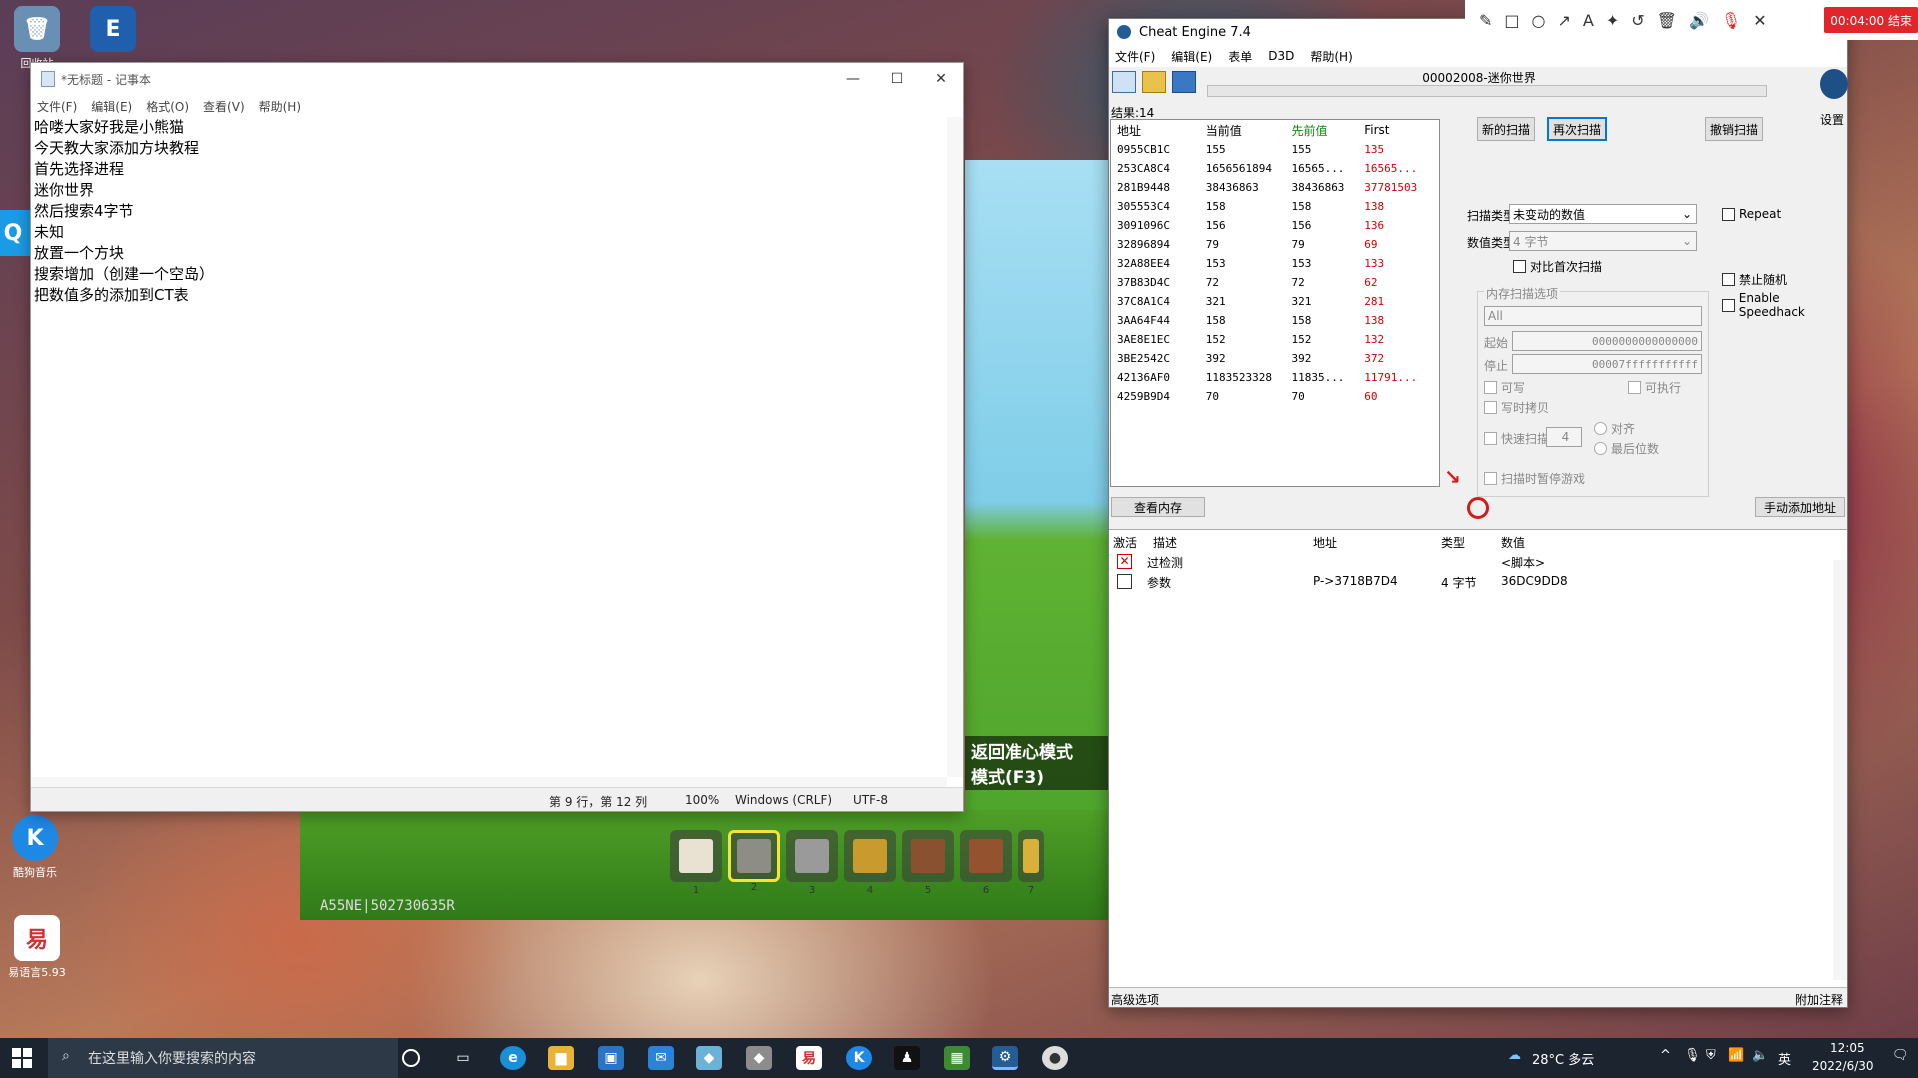 The image size is (1918, 1078). I want to click on stop-icon, so click(1478, 508).